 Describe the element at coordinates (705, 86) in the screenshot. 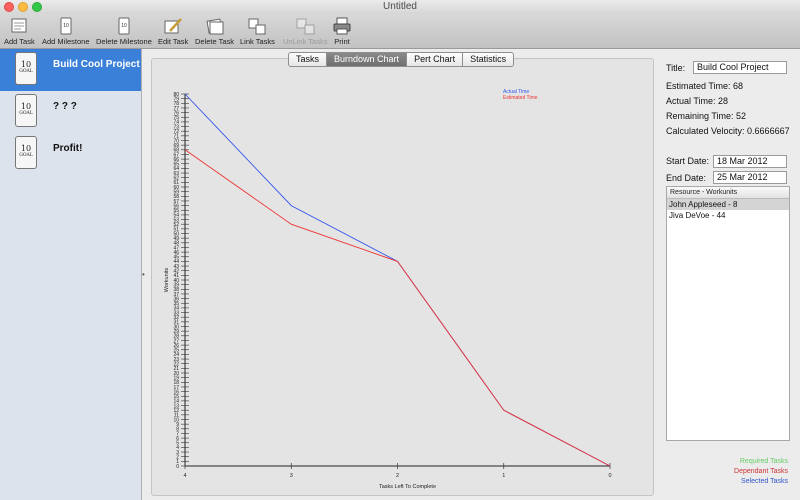

I see `estimated-time-text: Estimated Time: 68` at that location.